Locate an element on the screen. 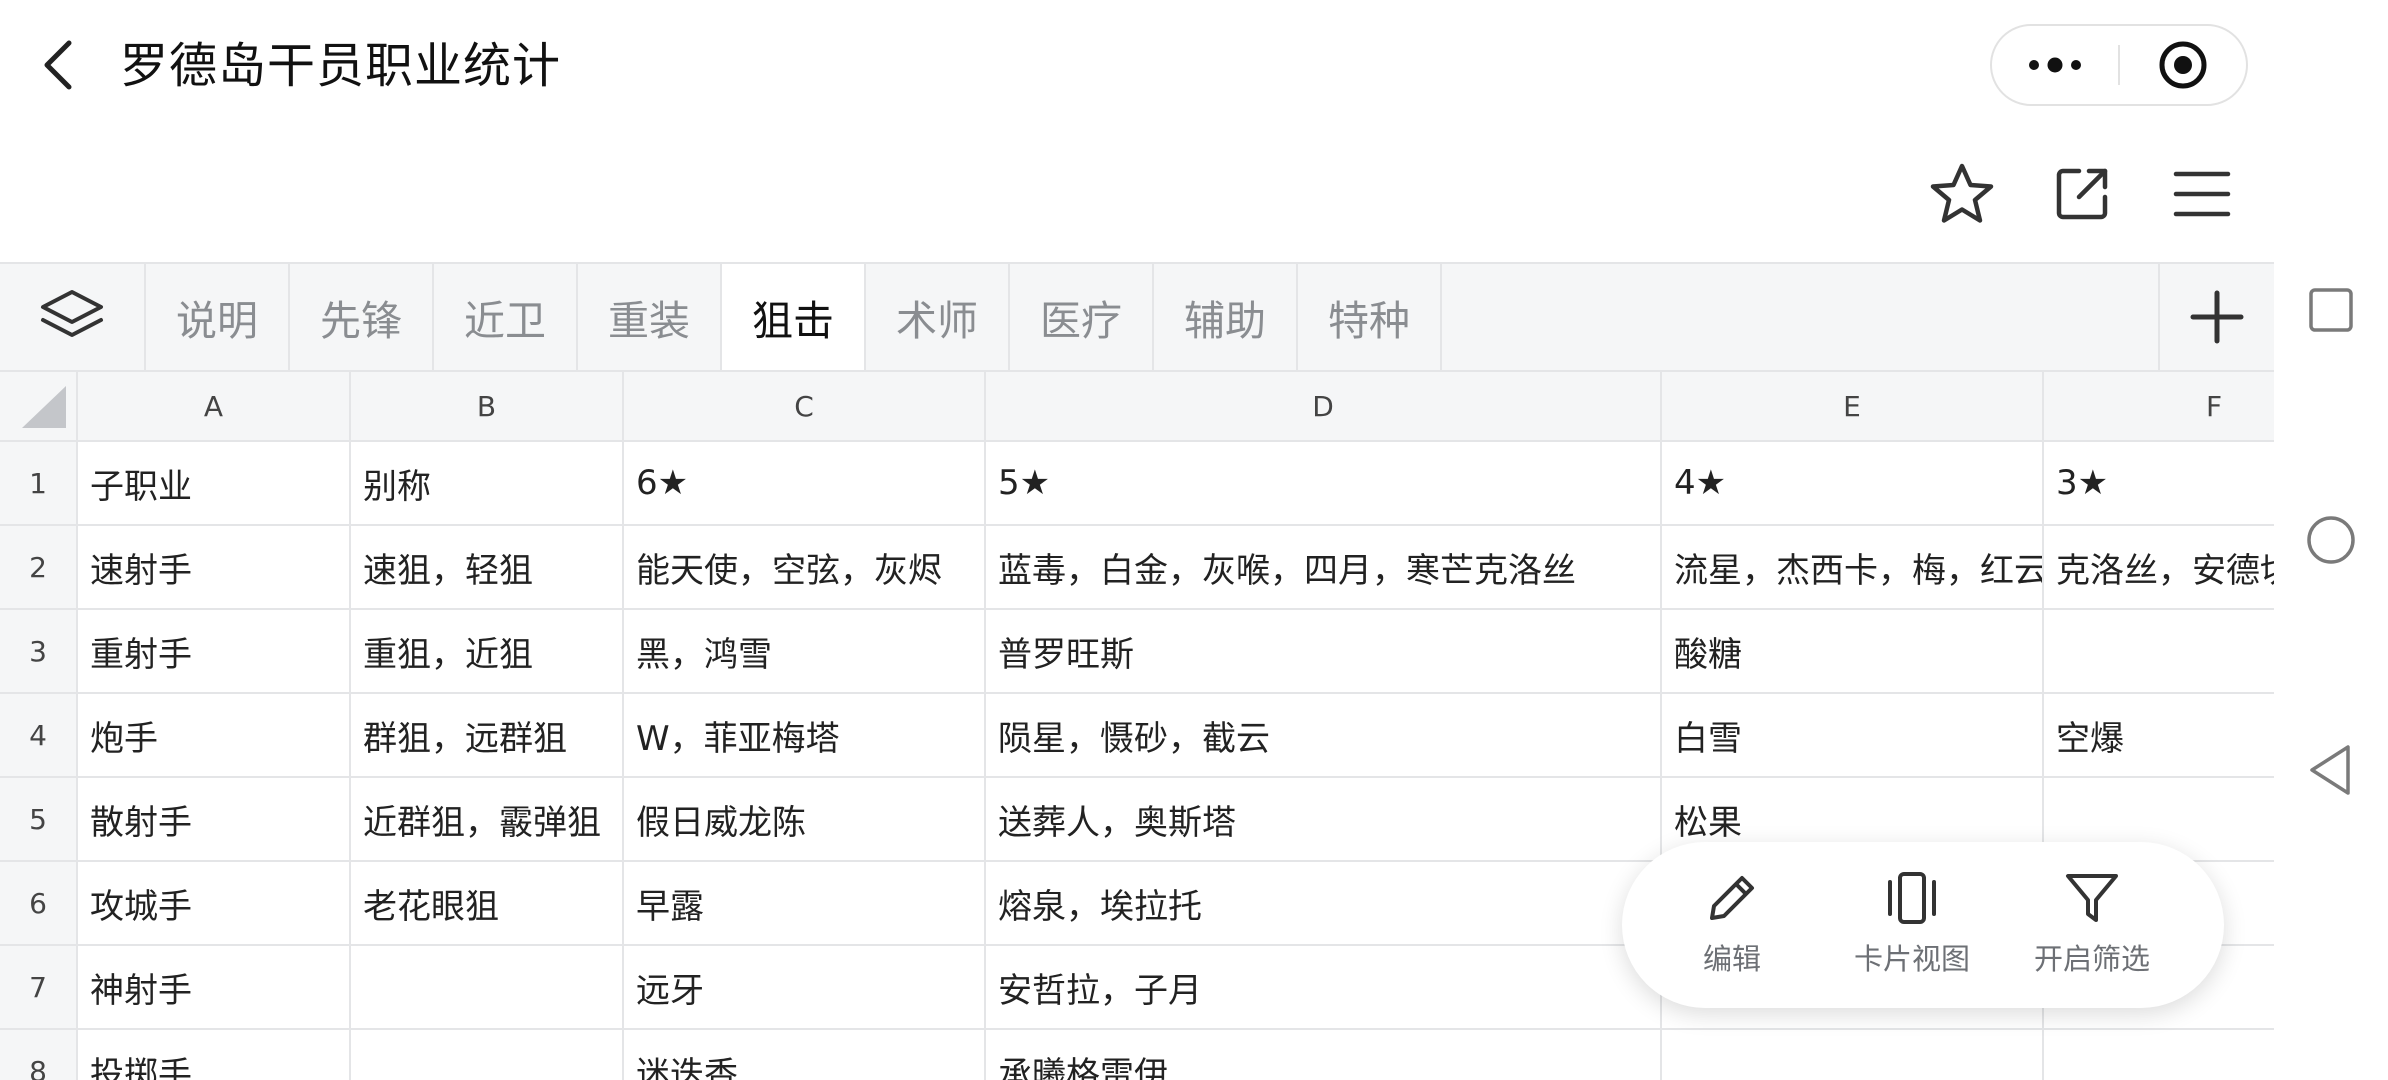  sheet-list-button is located at coordinates (73, 317).